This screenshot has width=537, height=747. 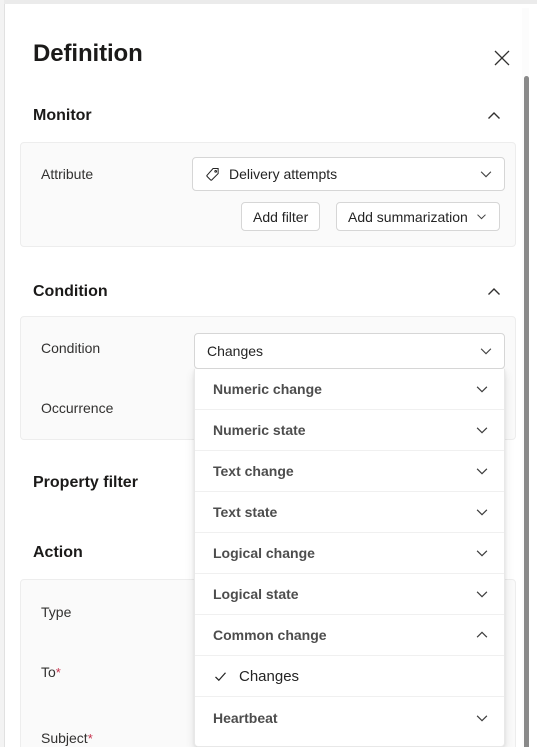 What do you see at coordinates (56, 612) in the screenshot?
I see `type-label: Type` at bounding box center [56, 612].